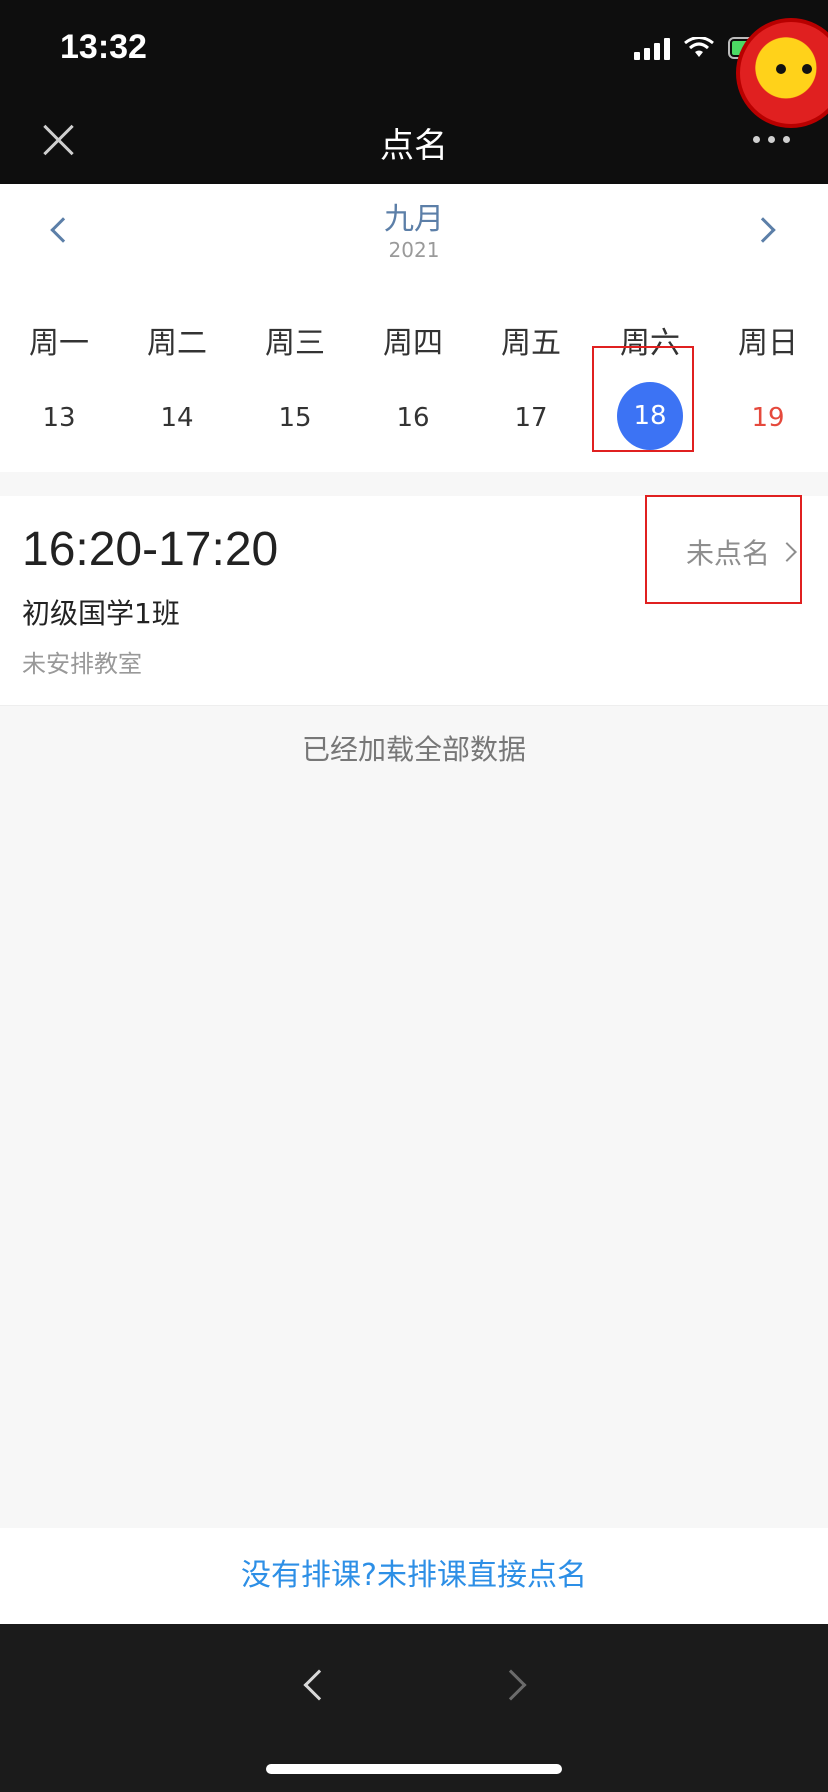  What do you see at coordinates (177, 343) in the screenshot?
I see `weekday-label: 周二` at bounding box center [177, 343].